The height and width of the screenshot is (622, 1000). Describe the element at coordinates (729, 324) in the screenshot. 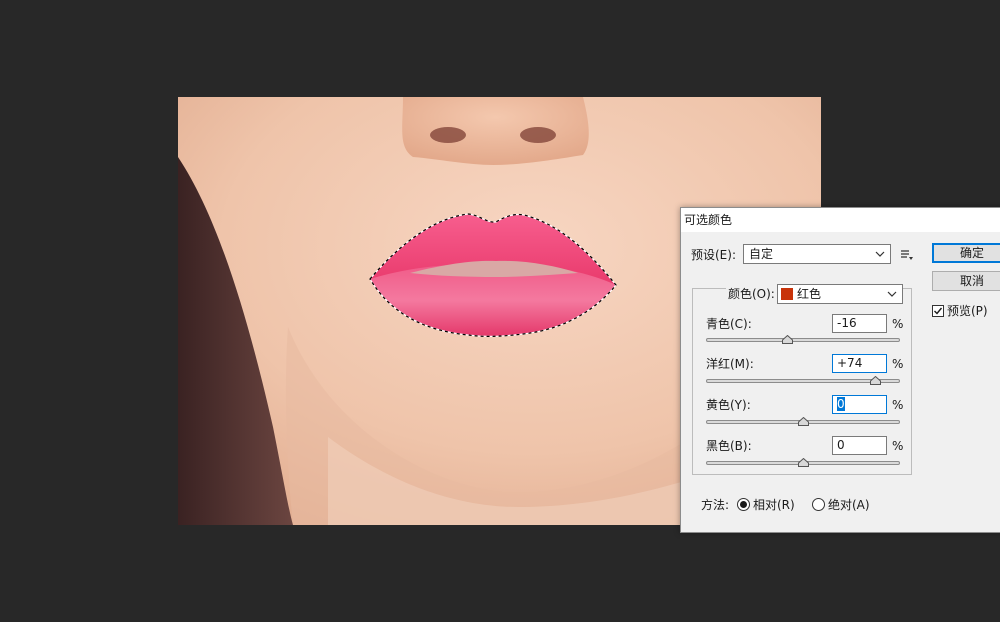

I see `cyan-label: 青色(C):` at that location.